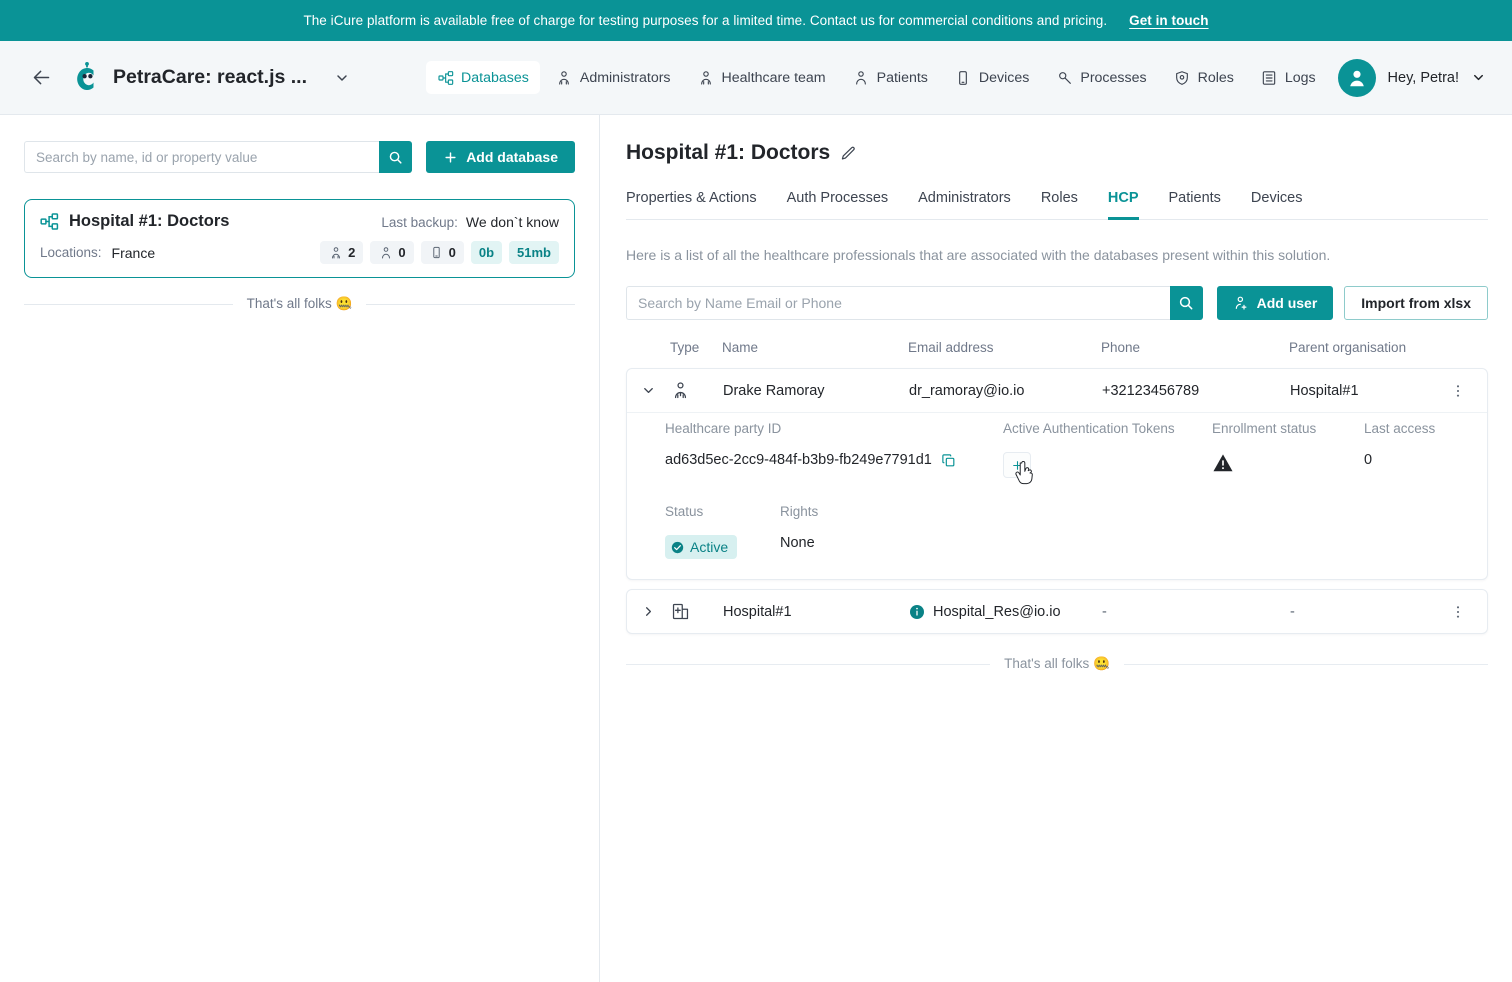 The width and height of the screenshot is (1512, 982). What do you see at coordinates (697, 611) in the screenshot?
I see `hospital-icon` at bounding box center [697, 611].